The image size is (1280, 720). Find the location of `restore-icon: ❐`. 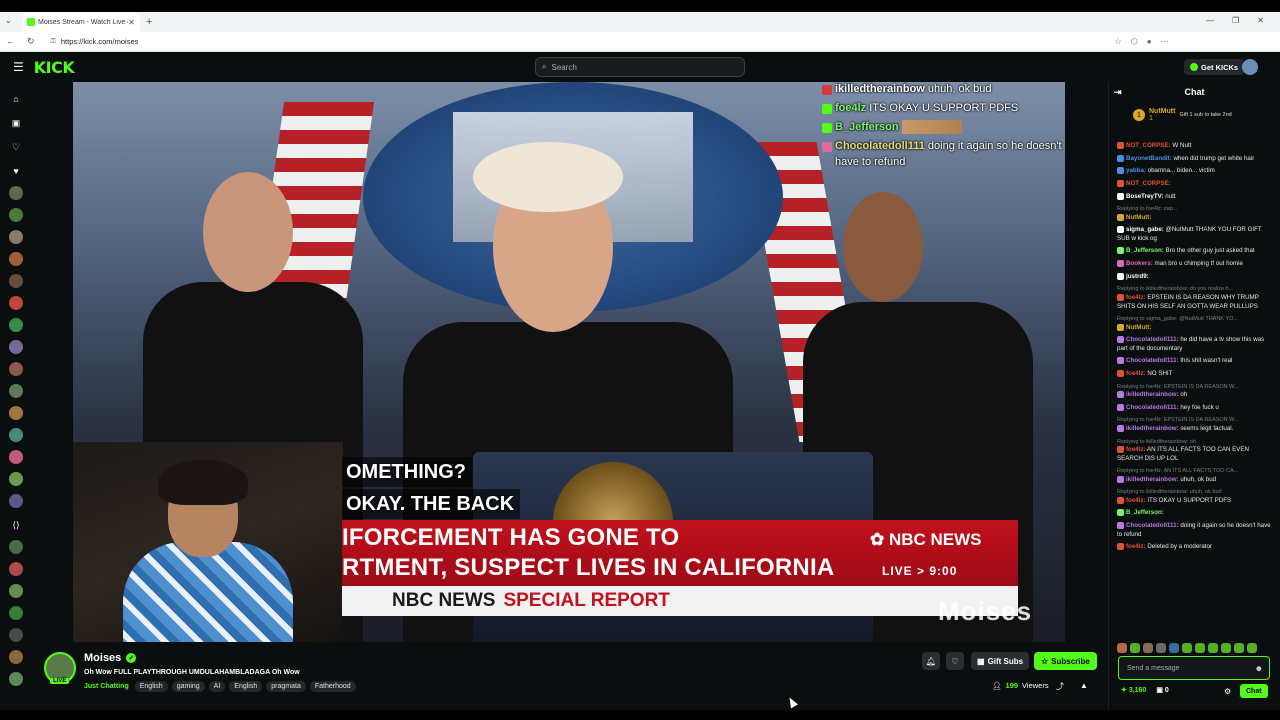

restore-icon: ❐ is located at coordinates (1235, 20).